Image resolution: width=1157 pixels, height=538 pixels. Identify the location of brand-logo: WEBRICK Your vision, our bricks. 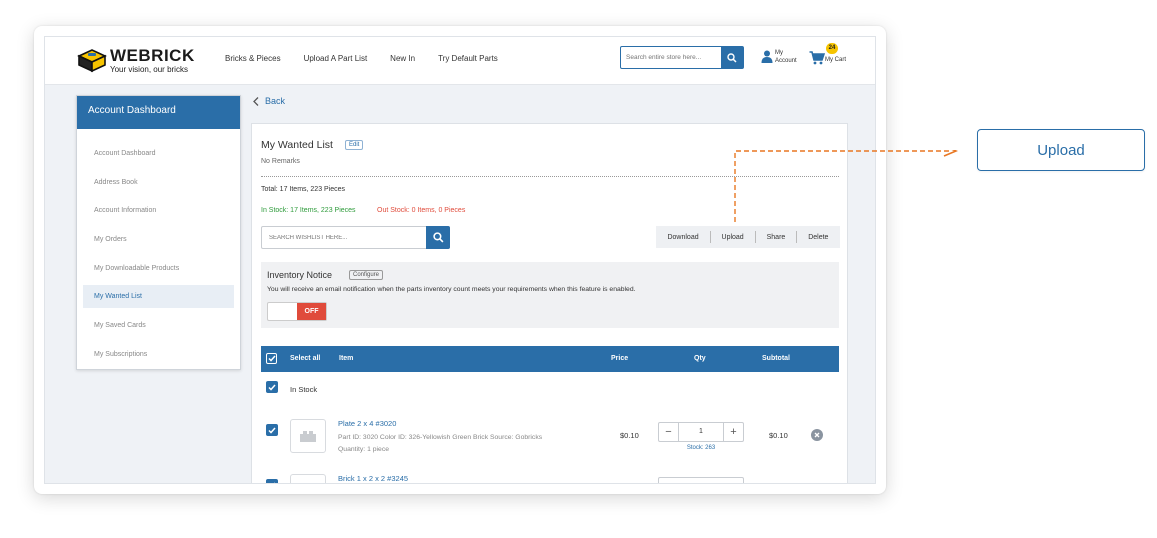
(137, 61).